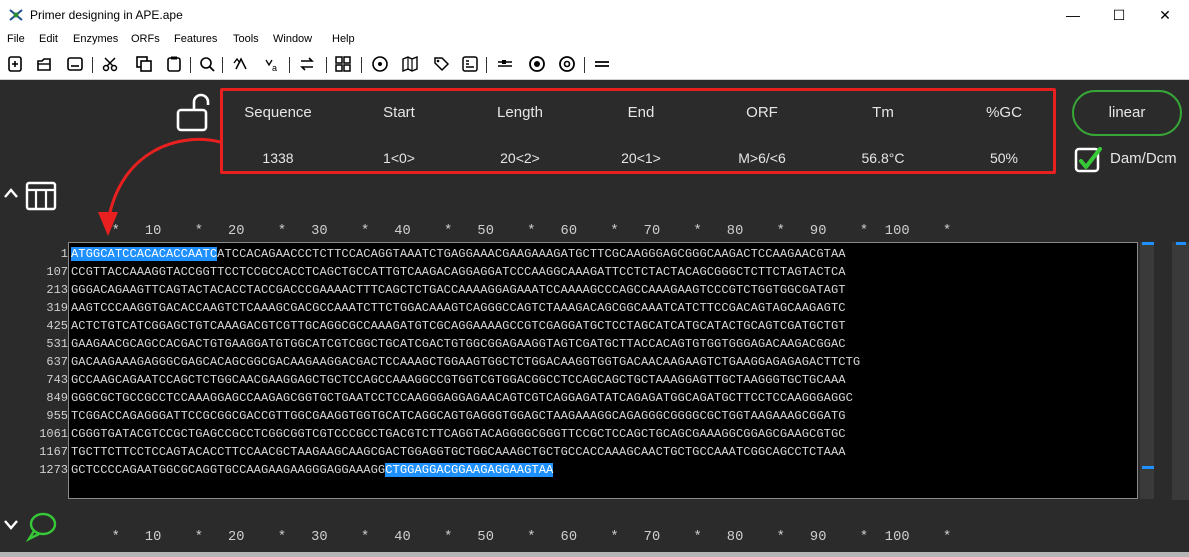 This screenshot has height=557, width=1189. What do you see at coordinates (469, 470) in the screenshot?
I see `reverse-primer-selection: CTGGAGGACGGAAGAGGAAGTAA` at bounding box center [469, 470].